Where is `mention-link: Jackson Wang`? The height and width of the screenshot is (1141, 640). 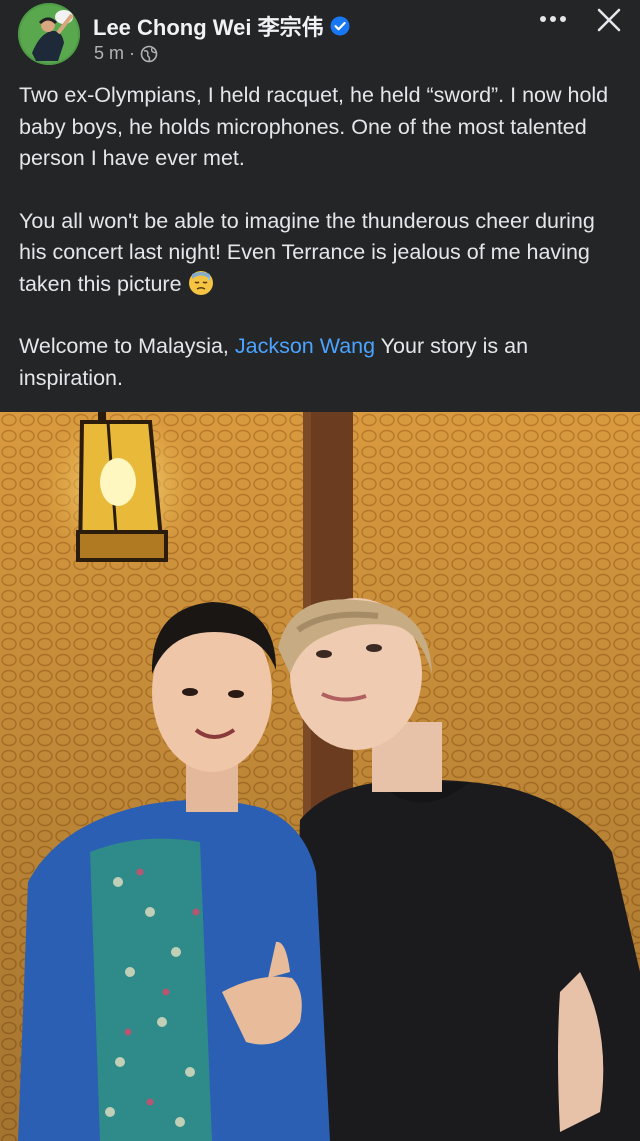 mention-link: Jackson Wang is located at coordinates (305, 346).